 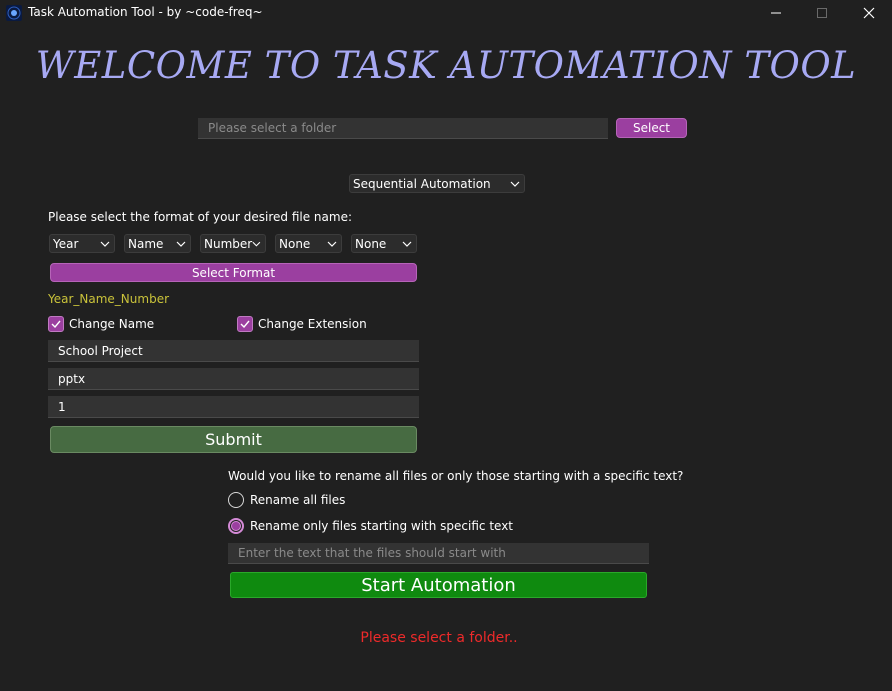 What do you see at coordinates (371, 243) in the screenshot?
I see `format-part-5-value: None` at bounding box center [371, 243].